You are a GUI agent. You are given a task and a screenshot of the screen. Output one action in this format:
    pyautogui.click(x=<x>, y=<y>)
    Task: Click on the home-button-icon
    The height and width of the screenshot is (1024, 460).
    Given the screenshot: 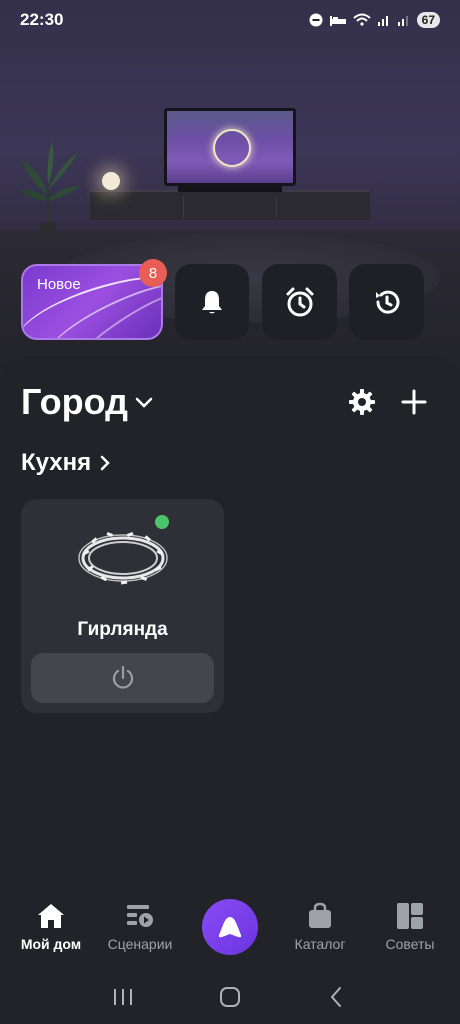 What is the action you would take?
    pyautogui.click(x=230, y=997)
    